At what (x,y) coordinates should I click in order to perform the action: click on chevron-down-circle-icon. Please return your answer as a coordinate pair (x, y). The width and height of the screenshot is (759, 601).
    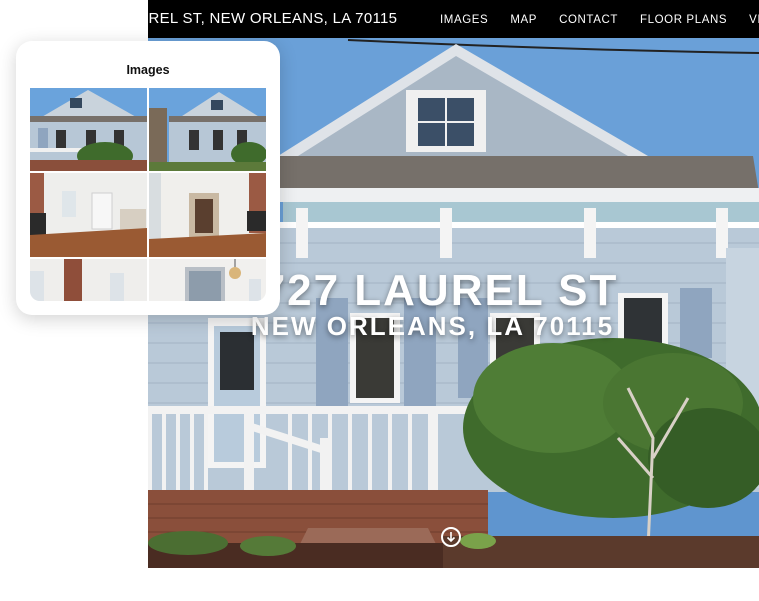
    Looking at the image, I should click on (451, 537).